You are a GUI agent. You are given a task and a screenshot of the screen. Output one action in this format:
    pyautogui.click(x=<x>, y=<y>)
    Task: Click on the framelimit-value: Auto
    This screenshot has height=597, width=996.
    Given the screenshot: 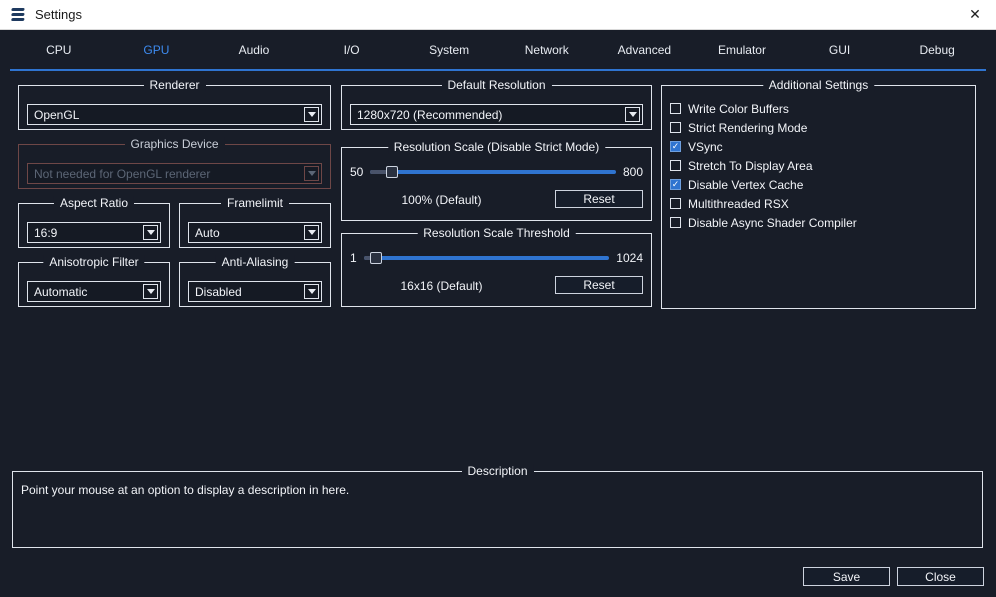 What is the action you would take?
    pyautogui.click(x=207, y=232)
    